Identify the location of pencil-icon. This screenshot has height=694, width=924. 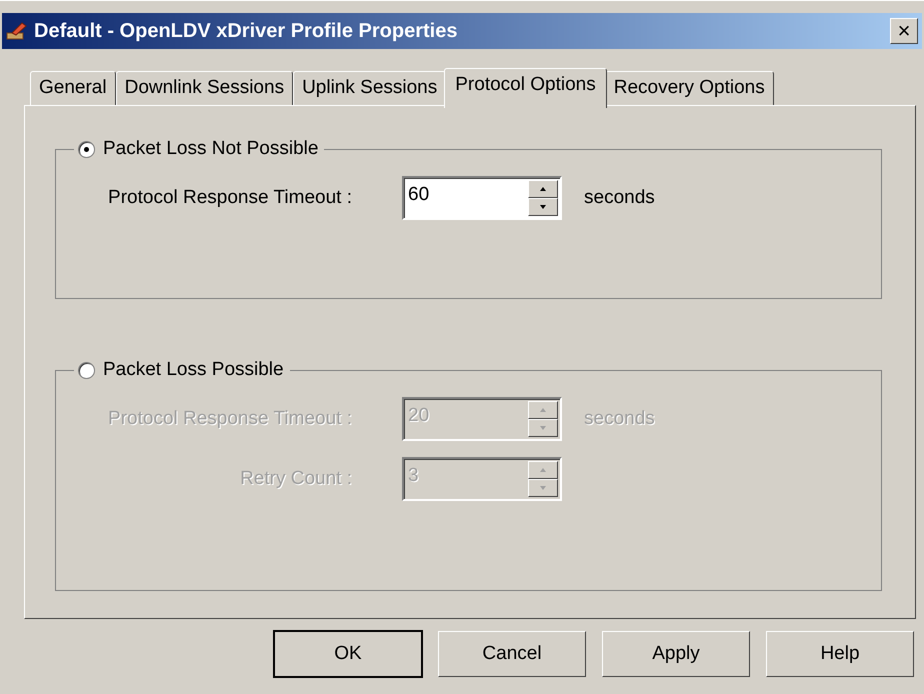
(17, 31).